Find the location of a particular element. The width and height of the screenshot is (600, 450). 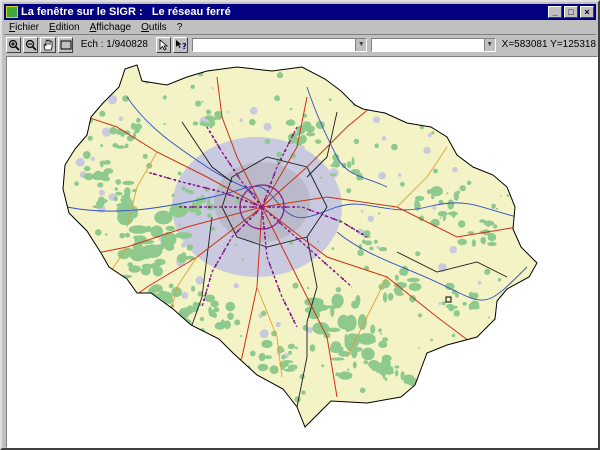

arrow-pointer-icon is located at coordinates (164, 44).